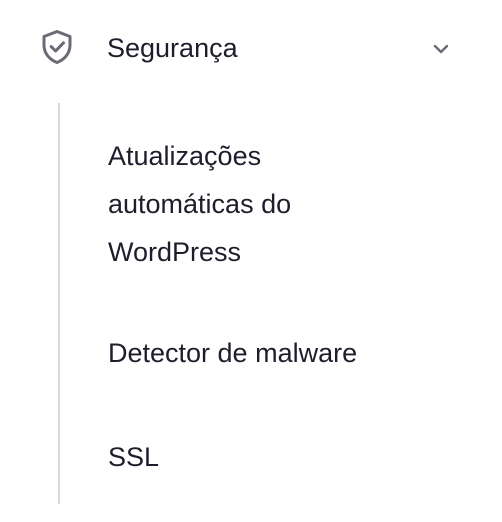 Image resolution: width=502 pixels, height=522 pixels. What do you see at coordinates (441, 49) in the screenshot?
I see `chevron-down-icon` at bounding box center [441, 49].